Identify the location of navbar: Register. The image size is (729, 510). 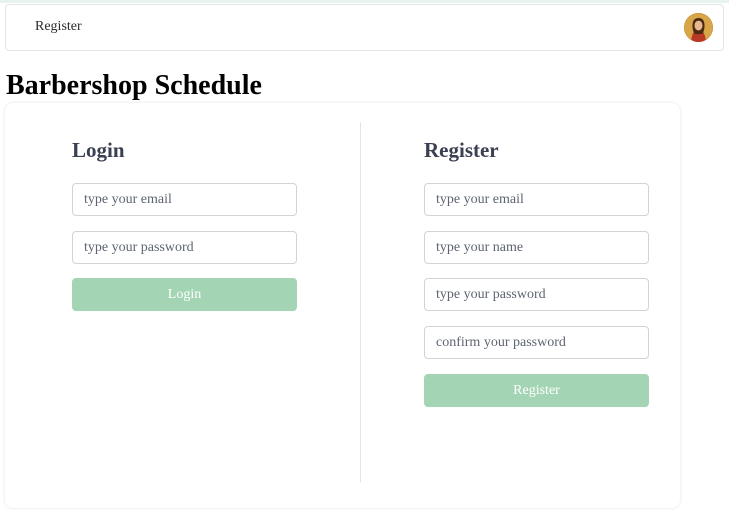
(364, 27).